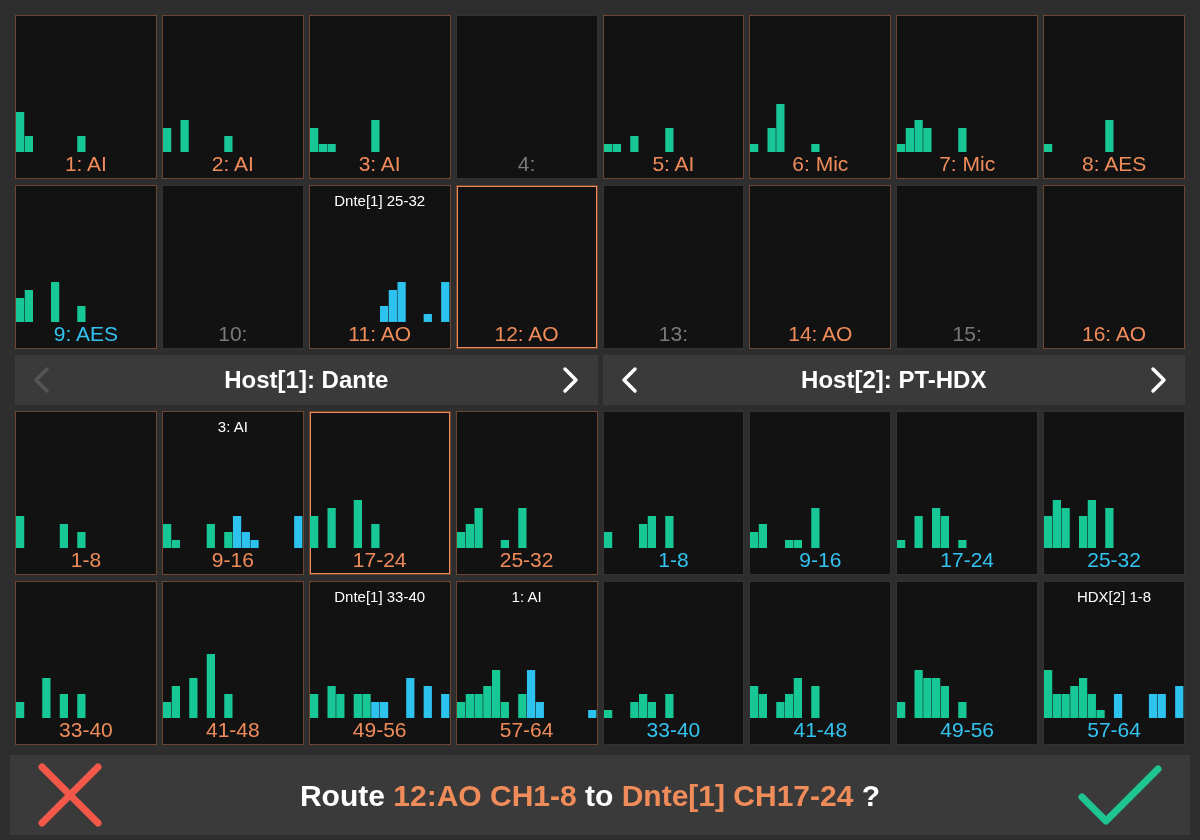 This screenshot has height=840, width=1200. I want to click on tile-label: 15:, so click(967, 334).